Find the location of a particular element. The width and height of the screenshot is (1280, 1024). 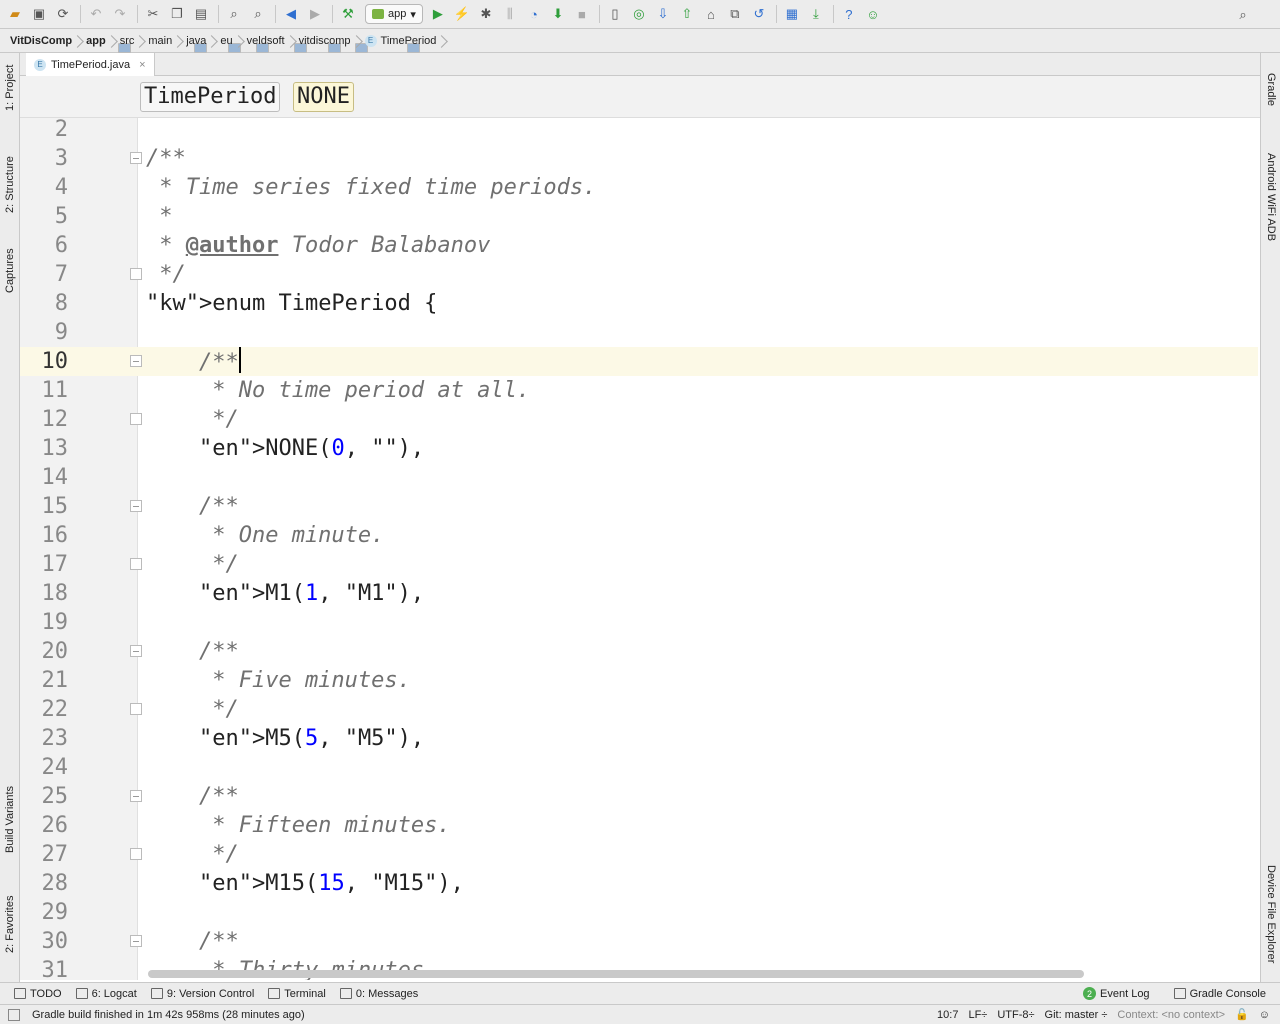

code-line: 10 /** is located at coordinates (639, 361).